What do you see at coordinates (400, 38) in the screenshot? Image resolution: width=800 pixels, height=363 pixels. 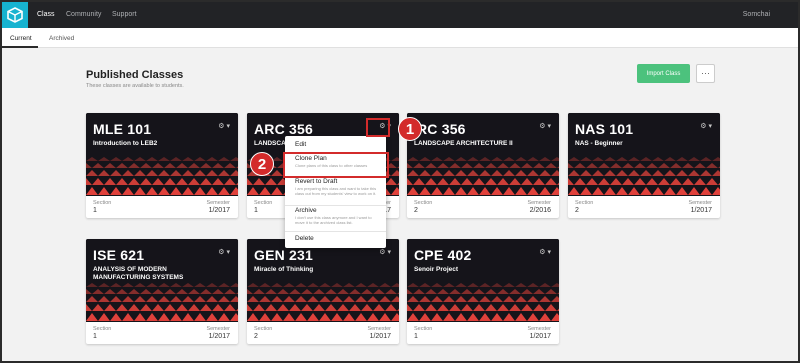 I see `sub-tabs: Current Archived` at bounding box center [400, 38].